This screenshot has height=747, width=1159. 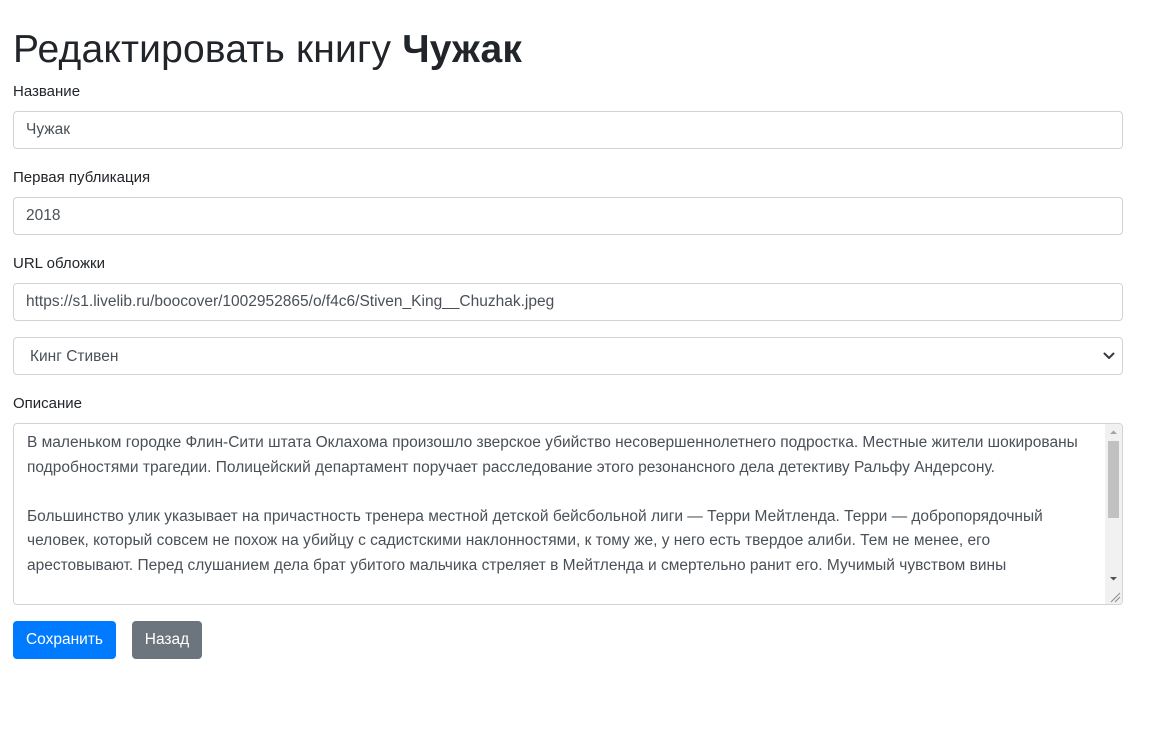 I want to click on name-label: Название, so click(x=47, y=91).